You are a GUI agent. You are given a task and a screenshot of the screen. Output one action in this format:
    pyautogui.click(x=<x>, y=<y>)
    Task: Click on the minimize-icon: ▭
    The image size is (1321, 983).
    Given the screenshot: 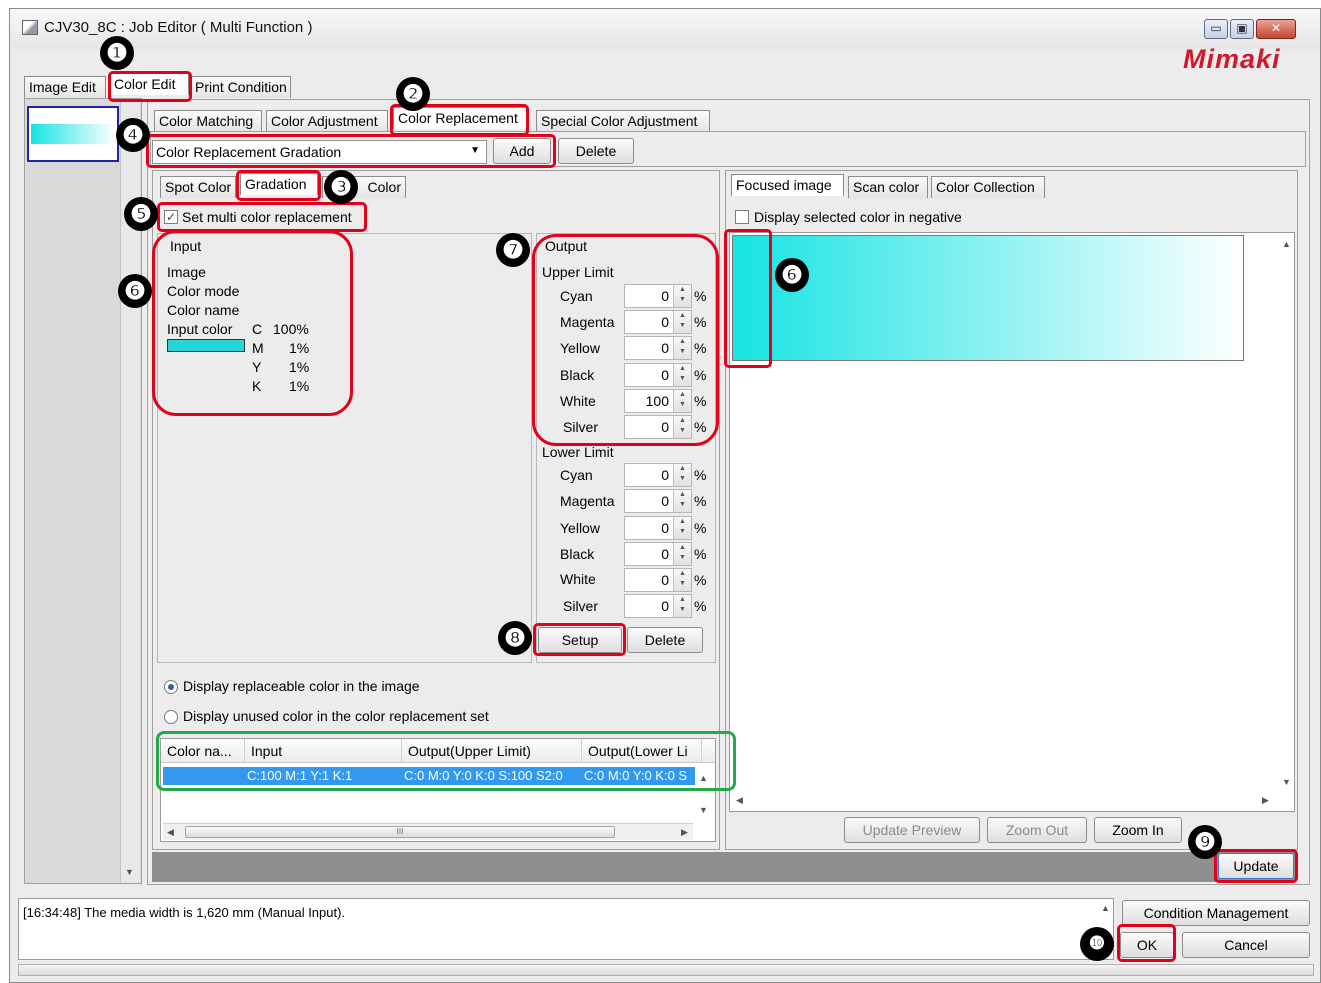 What is the action you would take?
    pyautogui.click(x=1216, y=29)
    